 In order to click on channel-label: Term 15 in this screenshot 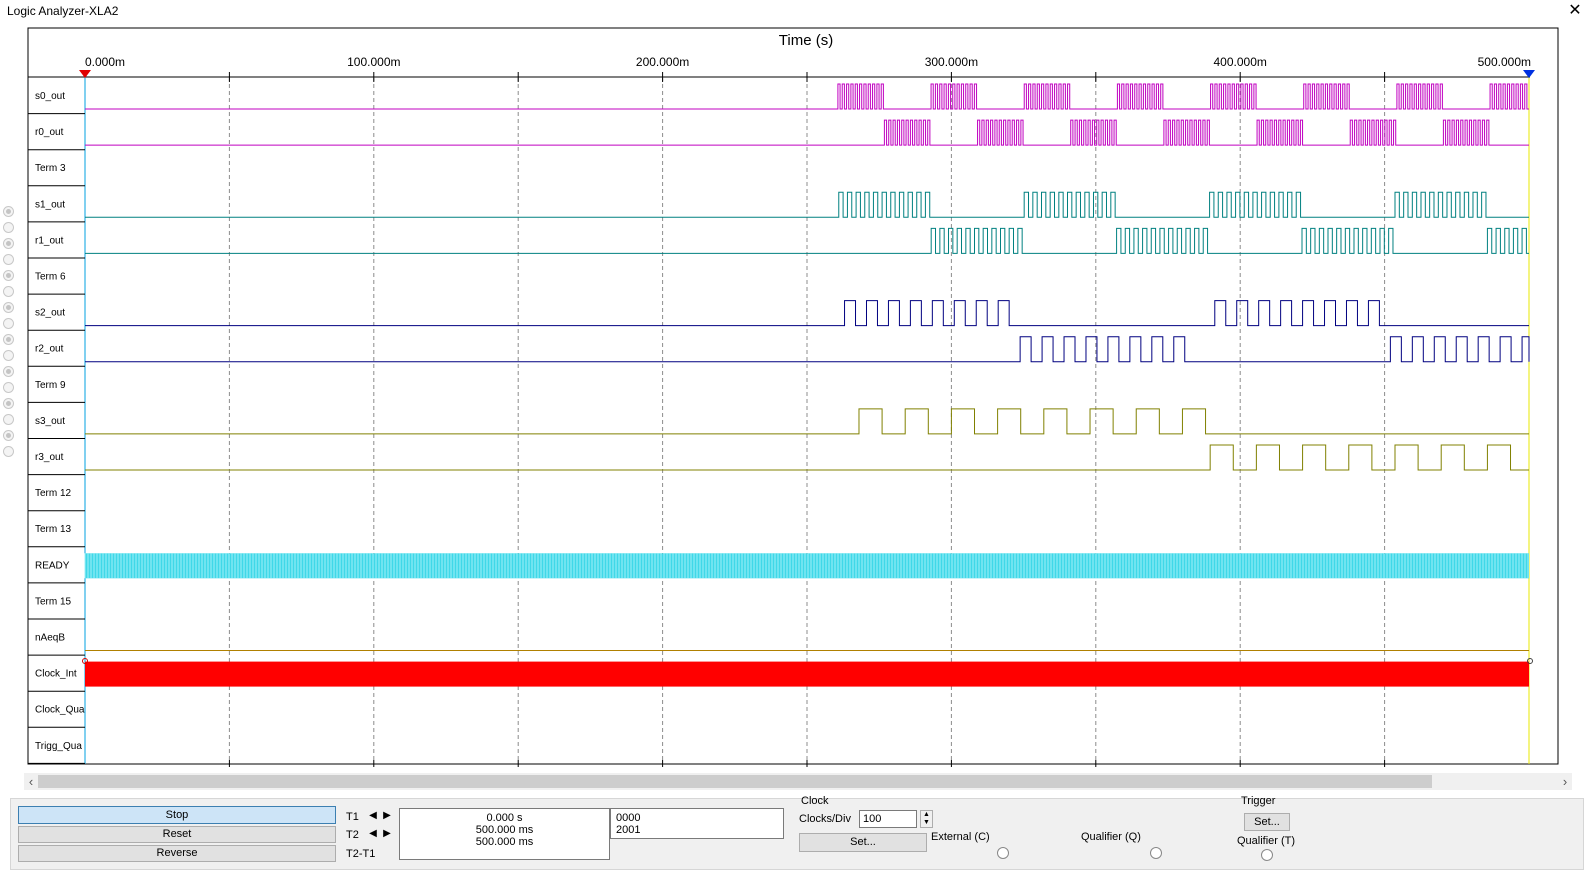, I will do `click(53, 601)`.